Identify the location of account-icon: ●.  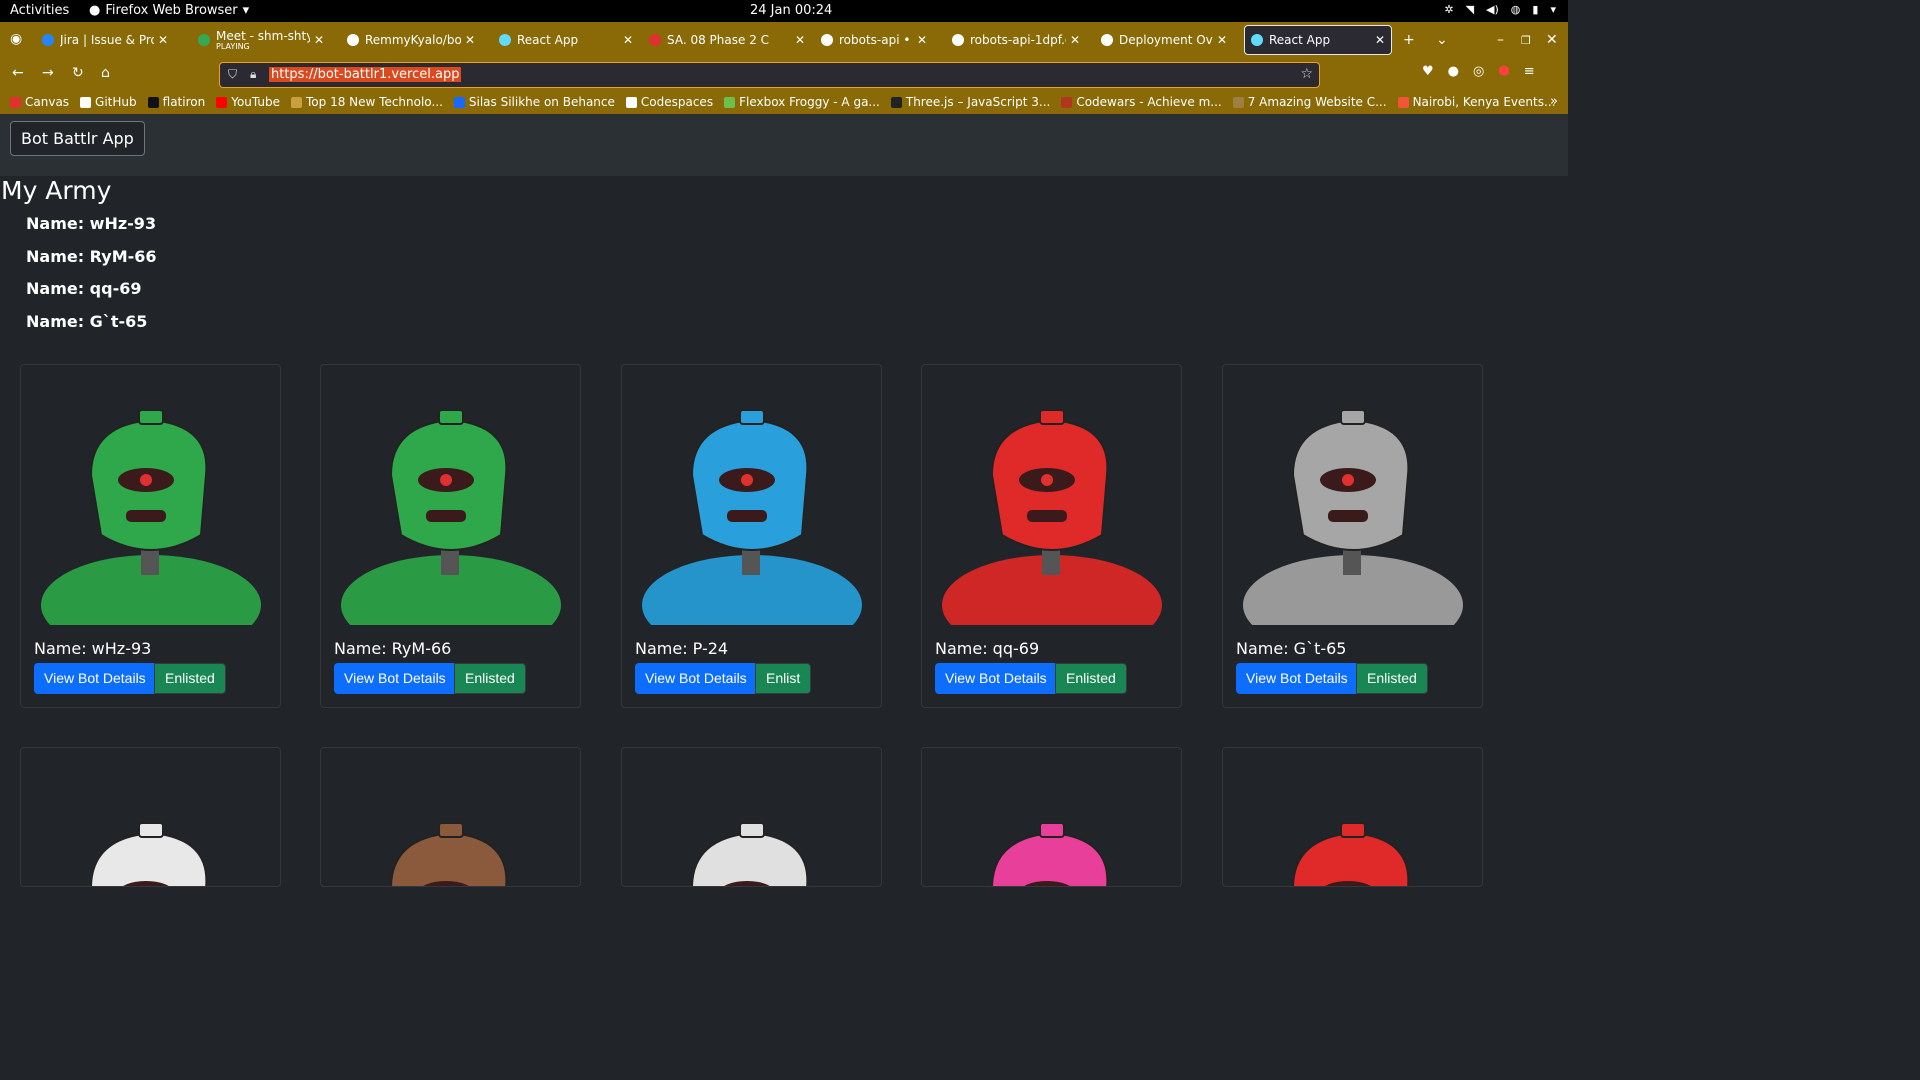
(1453, 71).